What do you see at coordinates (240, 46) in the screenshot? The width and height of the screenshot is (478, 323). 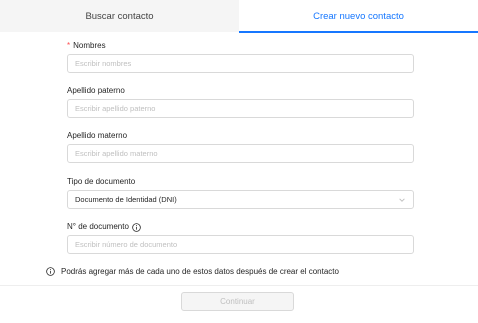 I see `field-label: * Nombres` at bounding box center [240, 46].